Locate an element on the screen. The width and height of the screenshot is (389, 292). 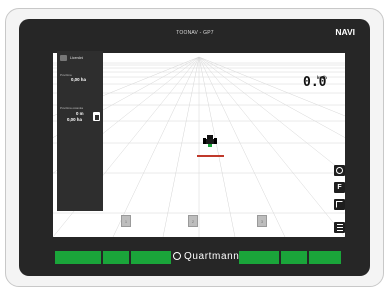
area-worked-value: 0,00 ha is located at coordinates (78, 79).